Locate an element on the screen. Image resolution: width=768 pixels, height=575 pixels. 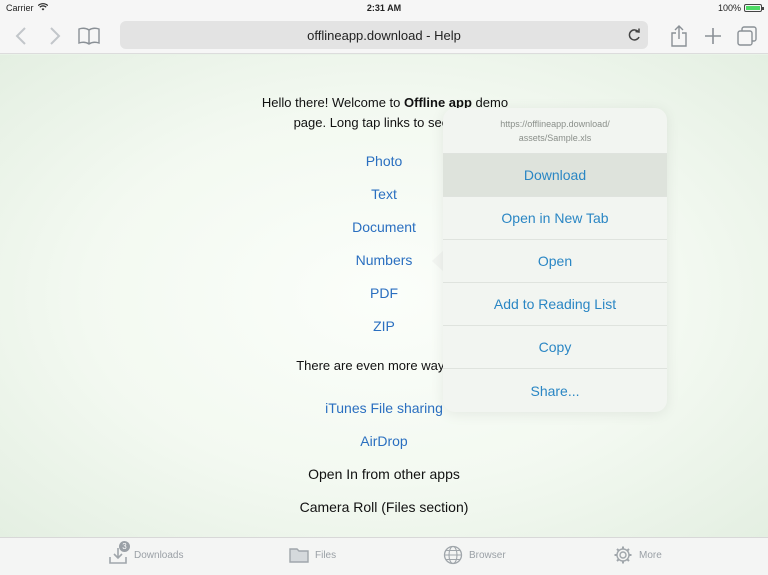
globe-icon is located at coordinates (453, 555).